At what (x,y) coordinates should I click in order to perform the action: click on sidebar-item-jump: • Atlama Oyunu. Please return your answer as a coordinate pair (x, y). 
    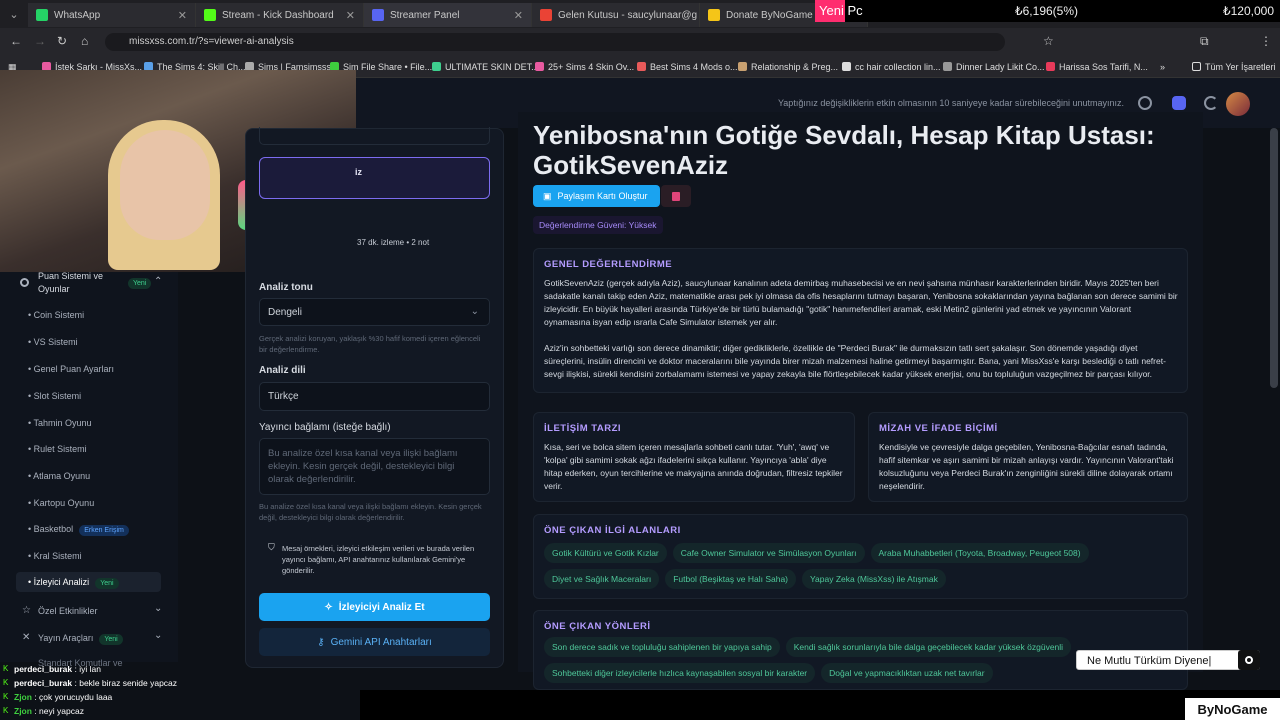
    Looking at the image, I should click on (59, 476).